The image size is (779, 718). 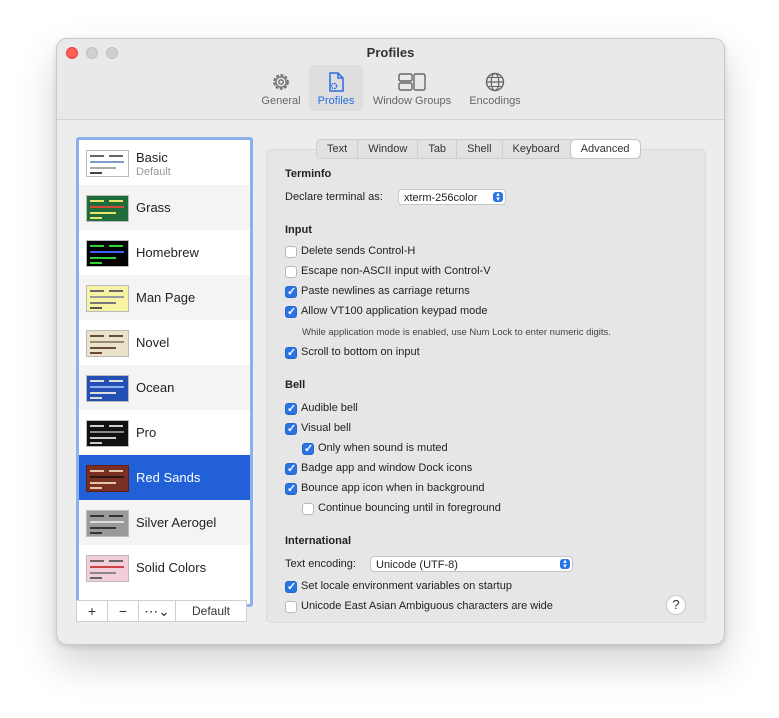 What do you see at coordinates (438, 149) in the screenshot?
I see `tab-tab: Tab` at bounding box center [438, 149].